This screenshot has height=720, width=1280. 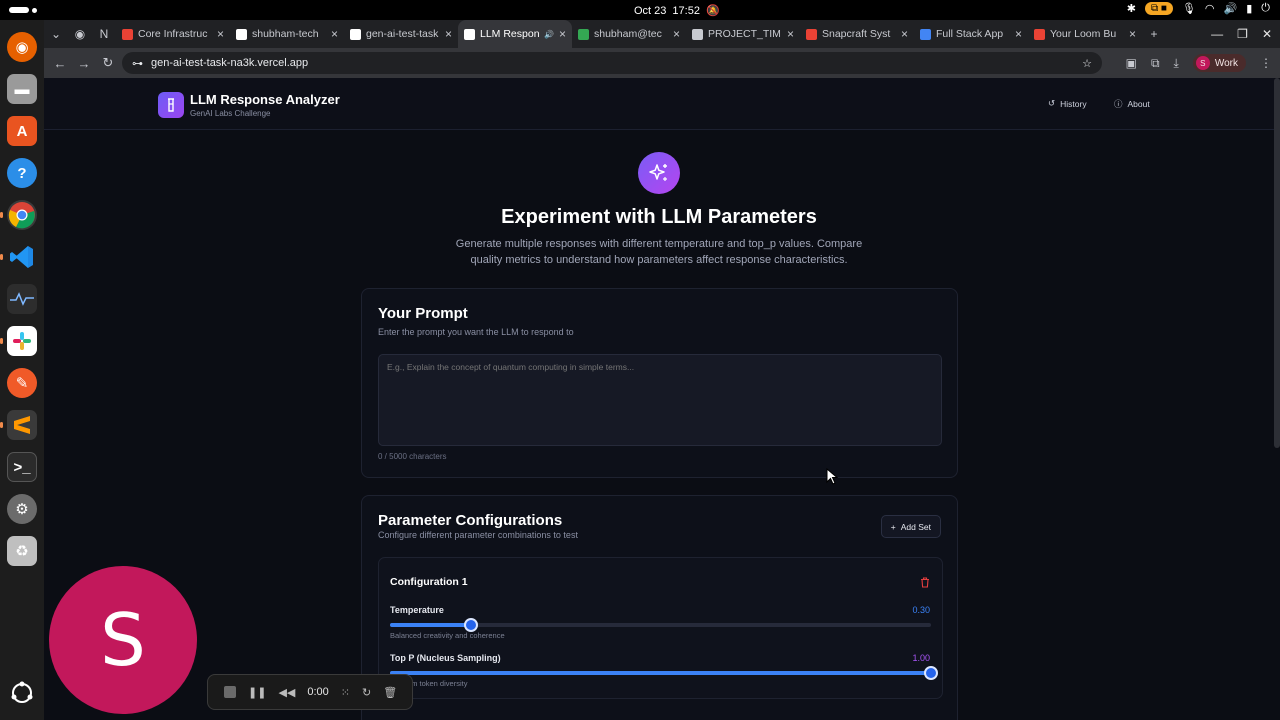 What do you see at coordinates (1155, 63) in the screenshot?
I see `extensions-puzzle-icon: ⧉` at bounding box center [1155, 63].